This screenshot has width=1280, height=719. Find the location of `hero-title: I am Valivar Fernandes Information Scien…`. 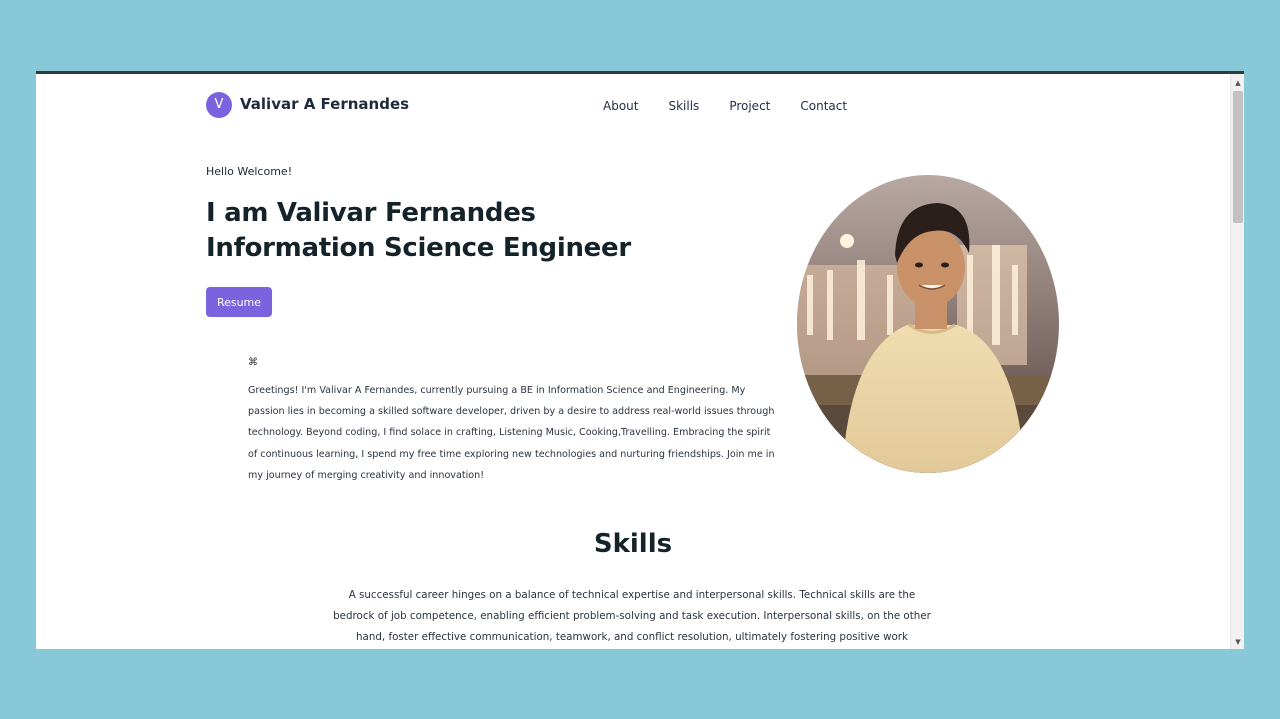

hero-title: I am Valivar Fernandes Information Scien… is located at coordinates (418, 231).